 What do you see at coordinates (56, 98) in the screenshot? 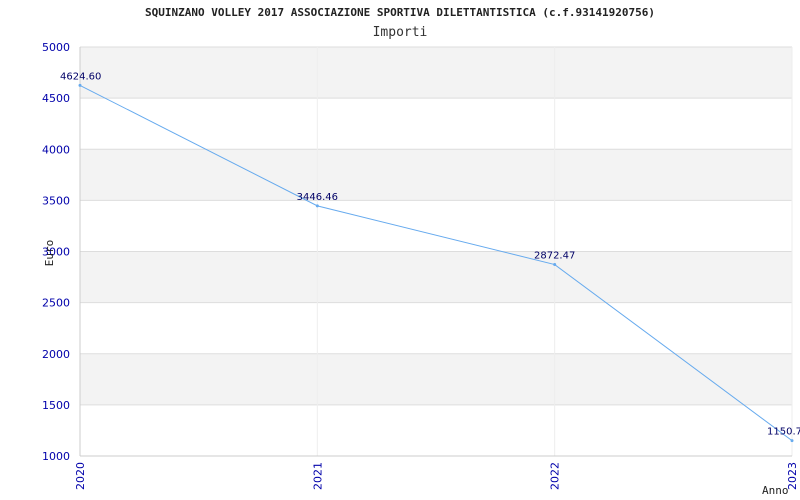
I see `y-tick-label: 4500` at bounding box center [56, 98].